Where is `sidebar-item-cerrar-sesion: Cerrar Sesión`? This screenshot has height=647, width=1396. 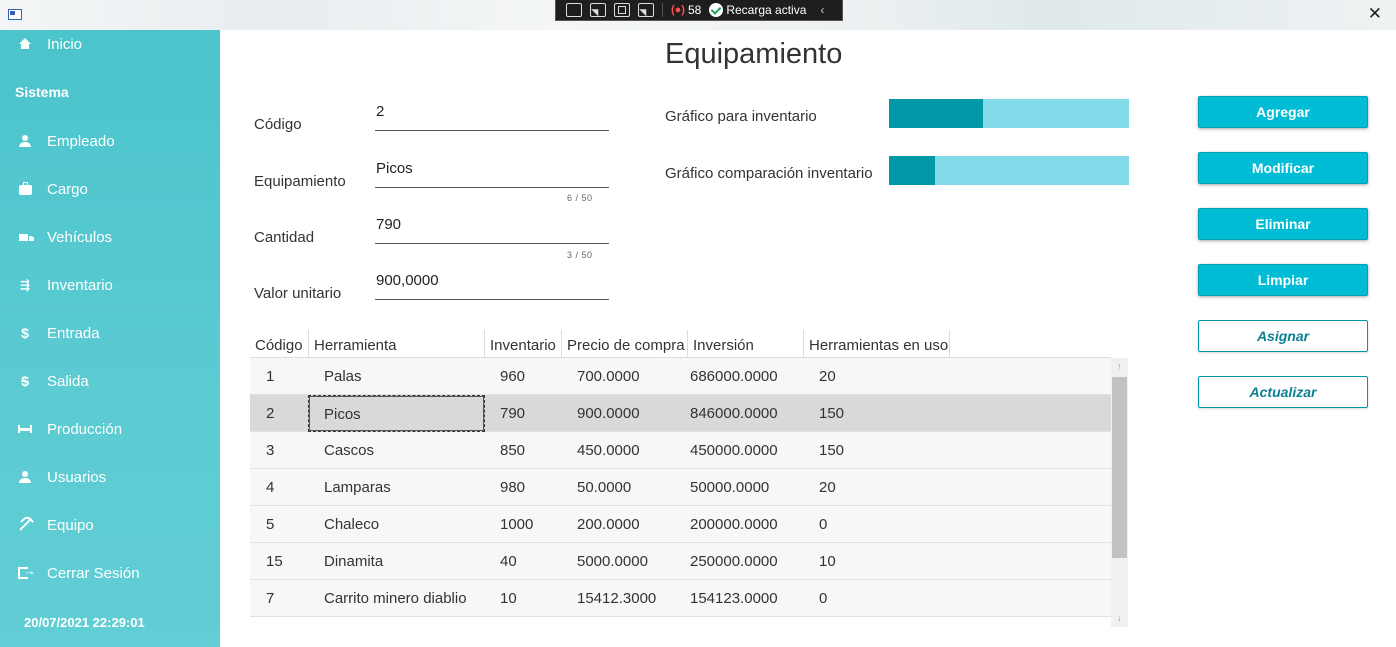
sidebar-item-cerrar-sesion: Cerrar Sesión is located at coordinates (110, 573).